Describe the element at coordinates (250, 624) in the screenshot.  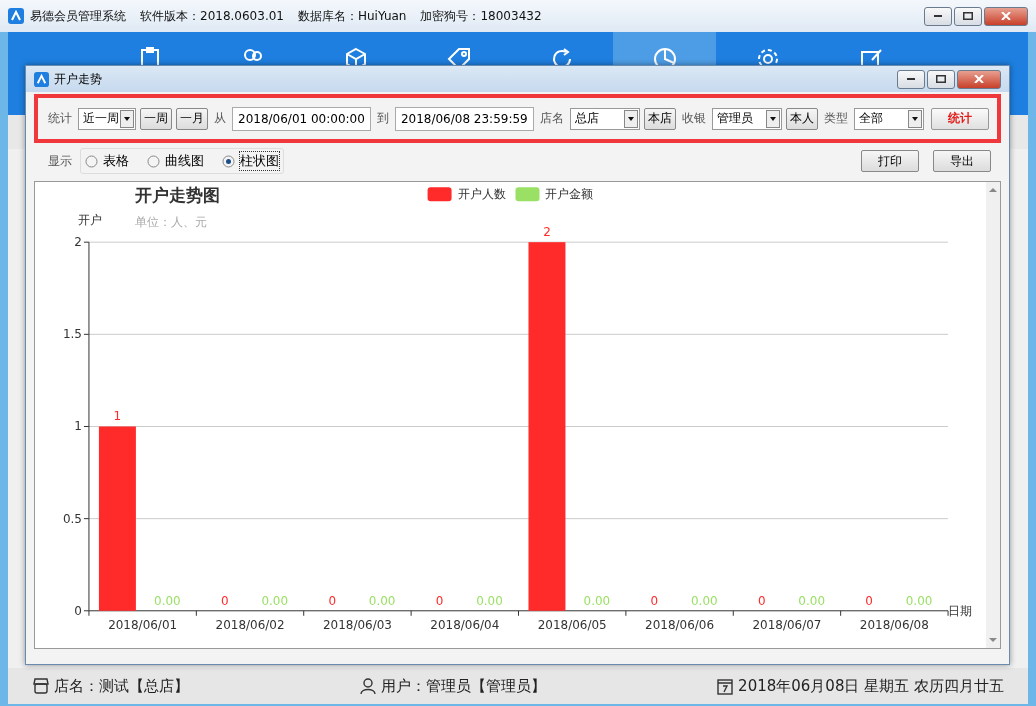
I see `x-tick-label: 2018/06/02` at that location.